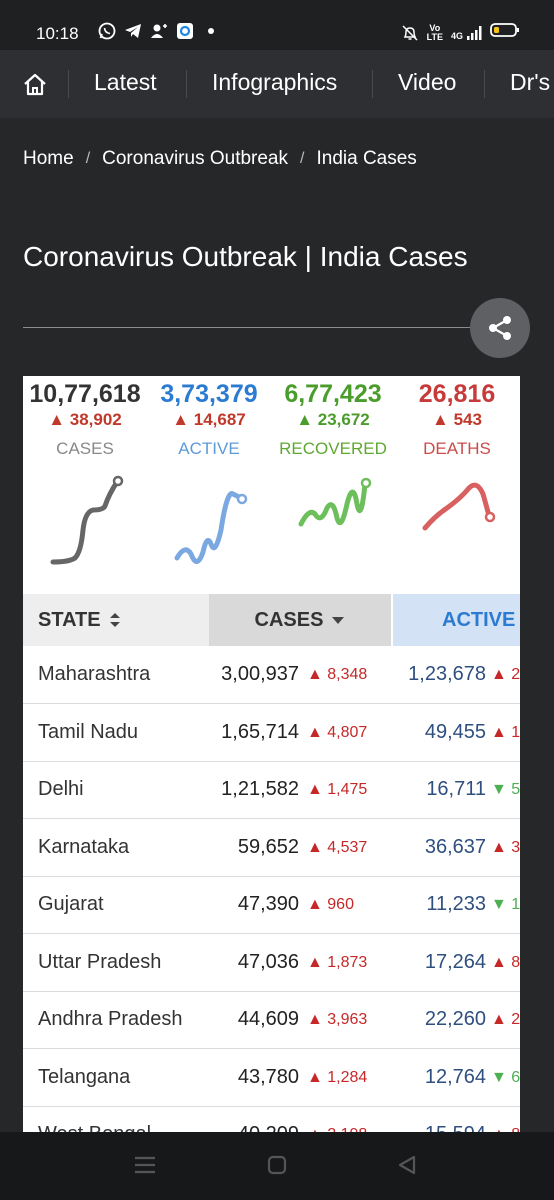 Image resolution: width=554 pixels, height=1200 pixels. I want to click on cases-delta: ▲ 4,537, so click(337, 847).